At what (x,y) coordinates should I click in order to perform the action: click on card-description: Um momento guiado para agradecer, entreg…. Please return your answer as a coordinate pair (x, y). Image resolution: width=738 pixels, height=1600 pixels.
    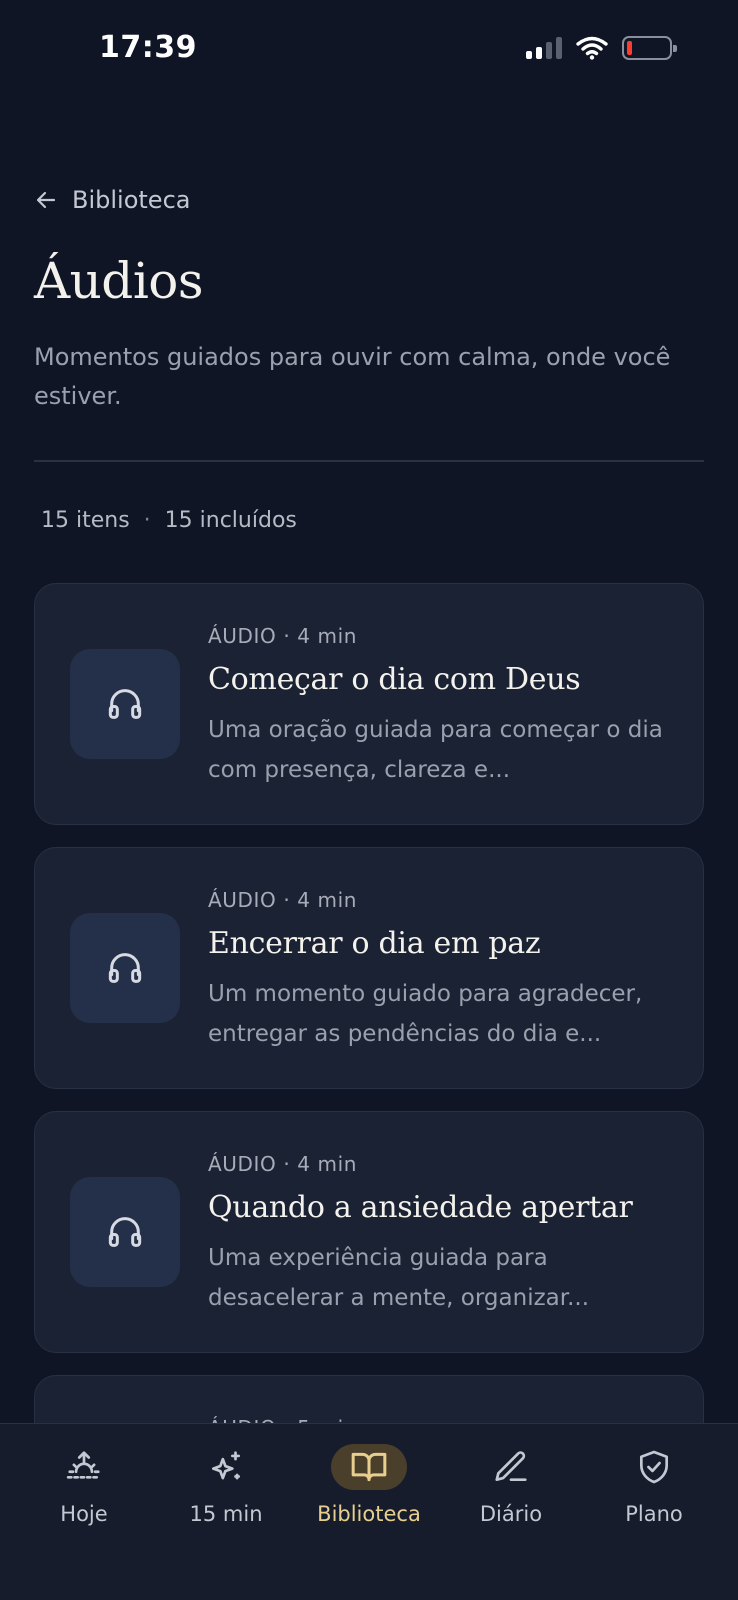
    Looking at the image, I should click on (425, 1014).